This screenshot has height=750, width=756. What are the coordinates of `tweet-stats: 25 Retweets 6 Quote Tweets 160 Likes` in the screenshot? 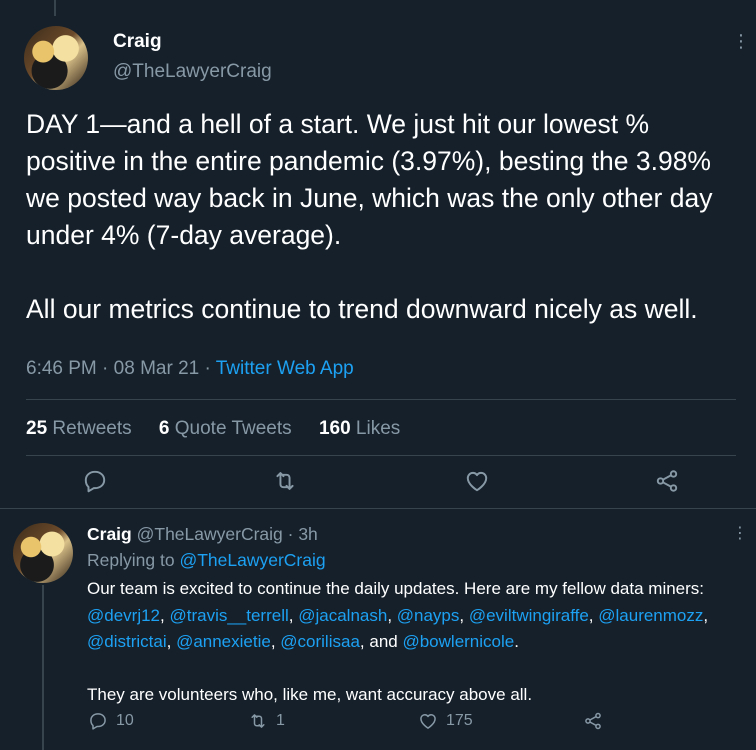 It's located at (224, 429).